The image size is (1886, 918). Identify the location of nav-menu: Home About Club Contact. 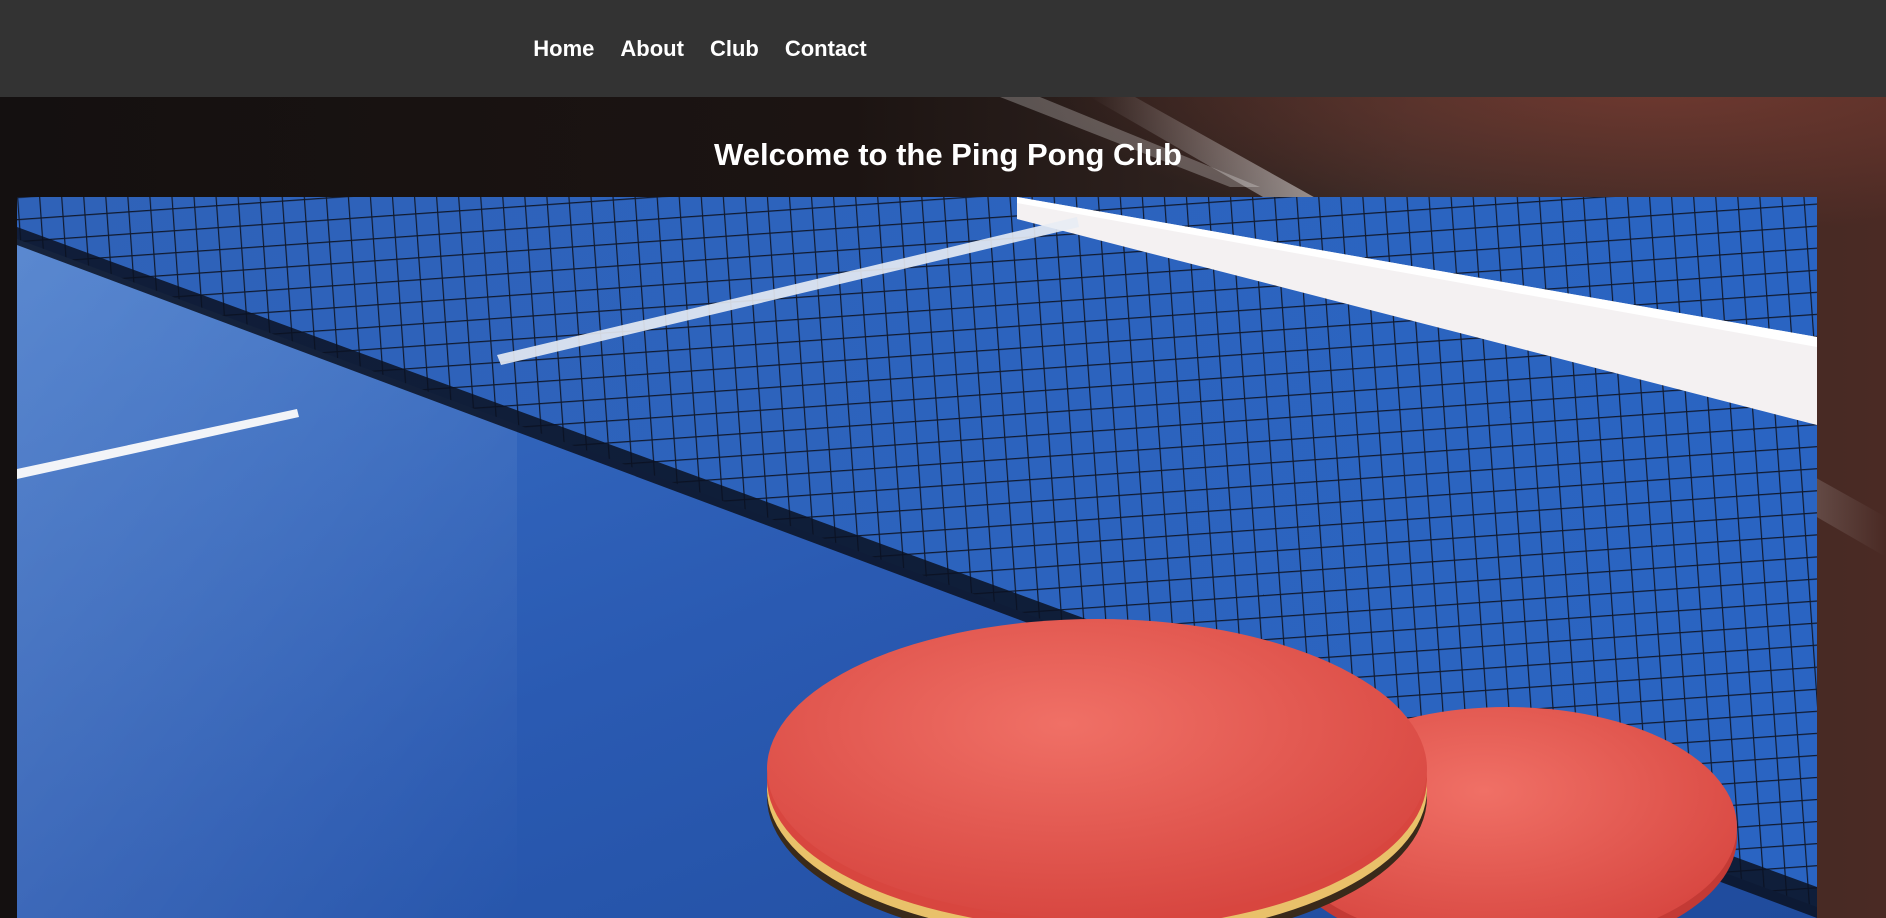
(699, 49).